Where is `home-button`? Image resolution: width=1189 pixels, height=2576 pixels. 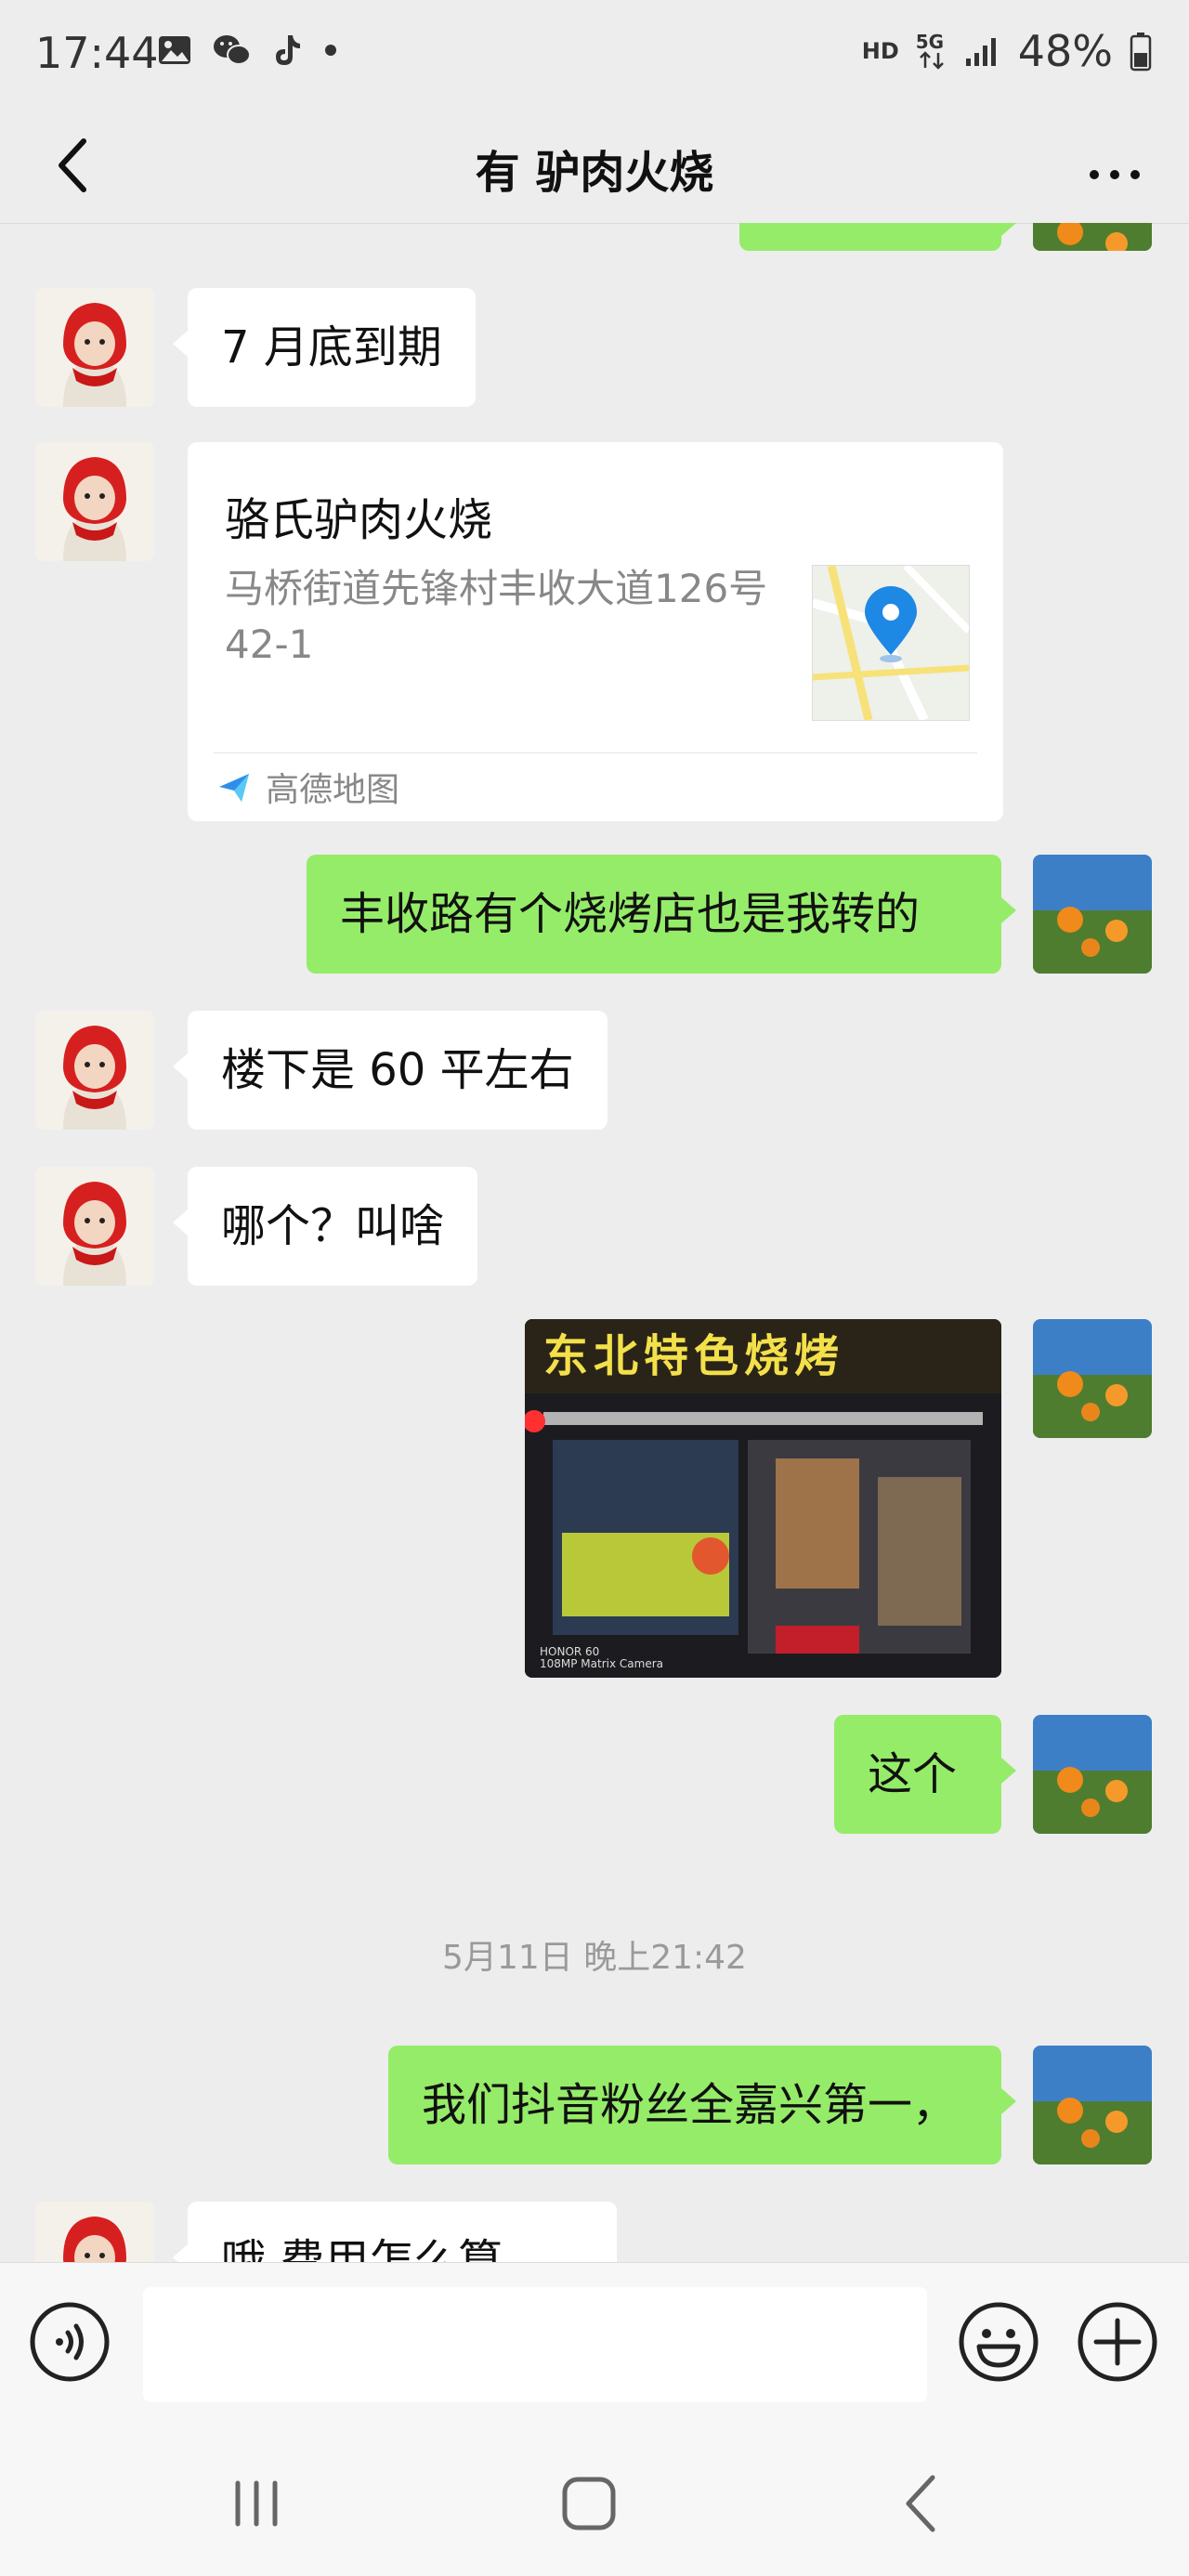 home-button is located at coordinates (589, 2504).